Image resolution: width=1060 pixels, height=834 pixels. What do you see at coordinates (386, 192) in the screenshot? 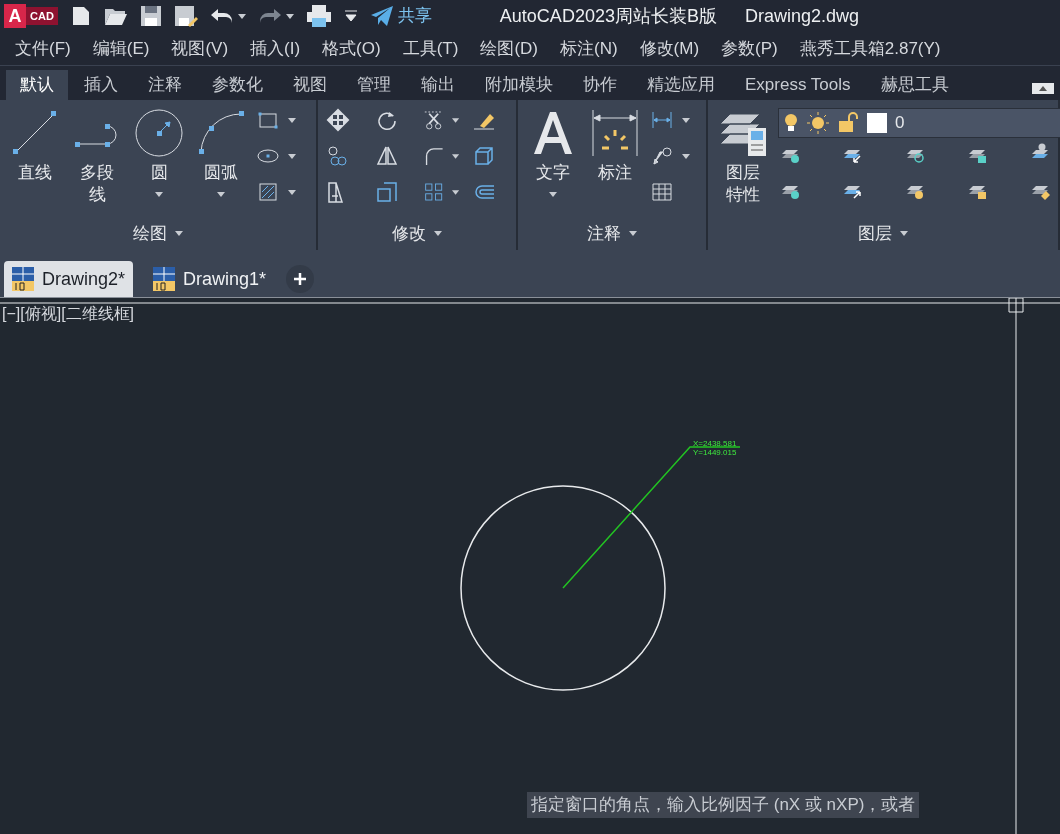
I see `scale-icon` at bounding box center [386, 192].